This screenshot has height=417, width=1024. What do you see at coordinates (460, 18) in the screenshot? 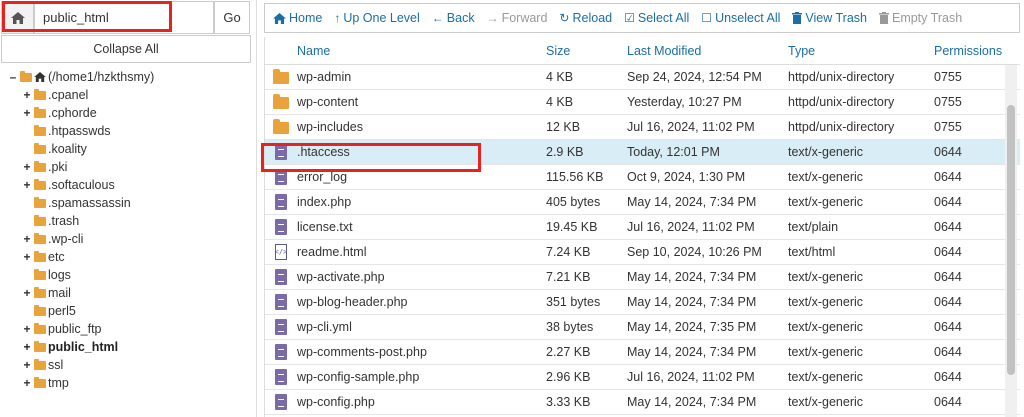
I see `back-label: Back` at bounding box center [460, 18].